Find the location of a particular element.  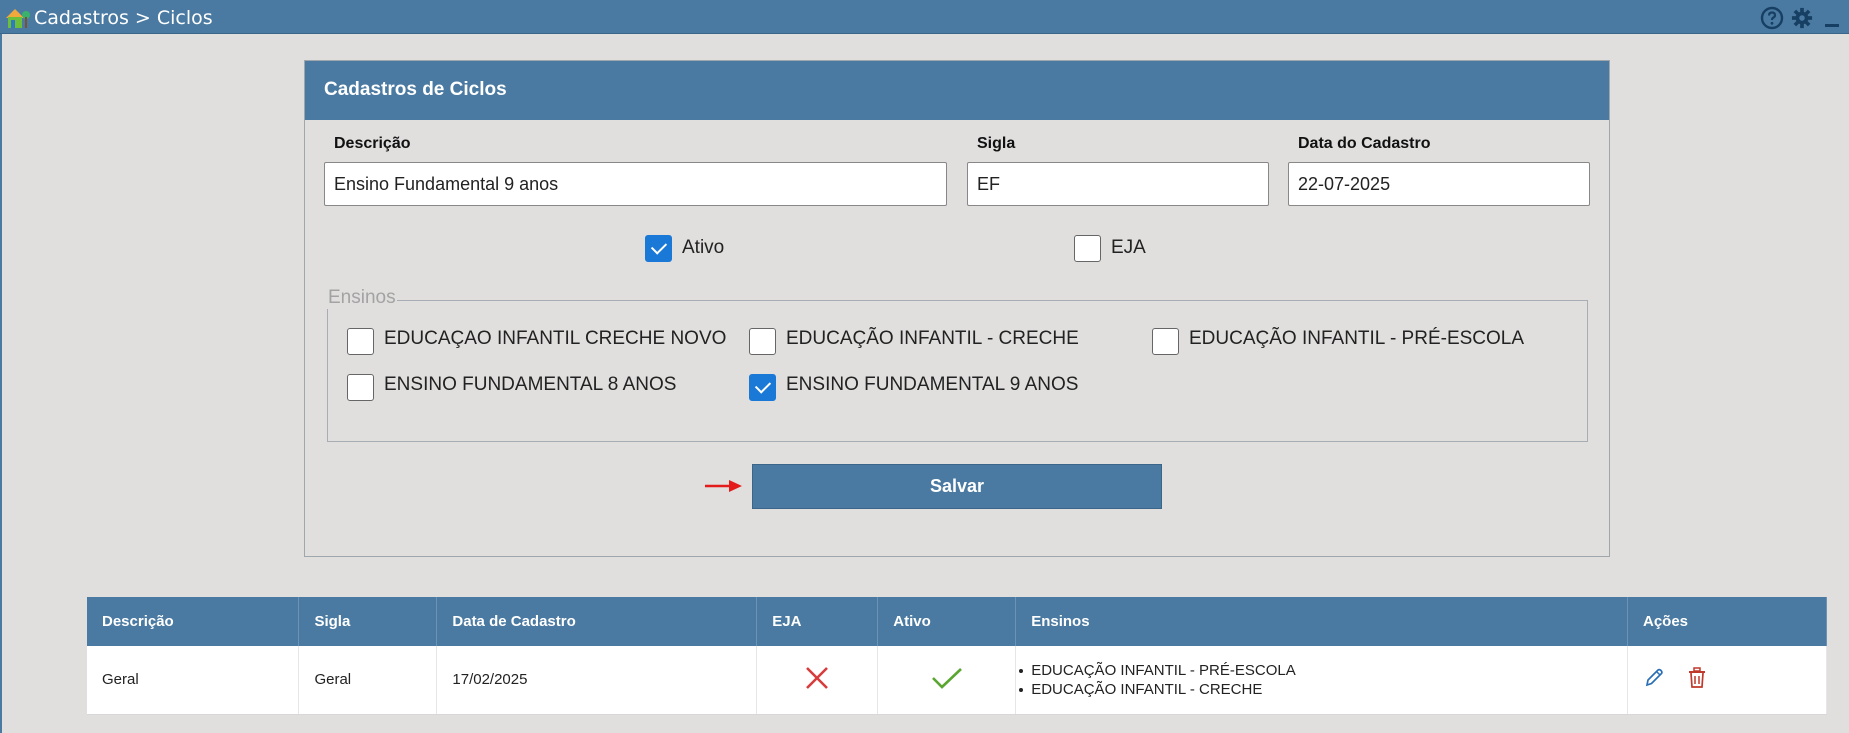

breadcrumb: Cadastros > Ciclos is located at coordinates (123, 18).